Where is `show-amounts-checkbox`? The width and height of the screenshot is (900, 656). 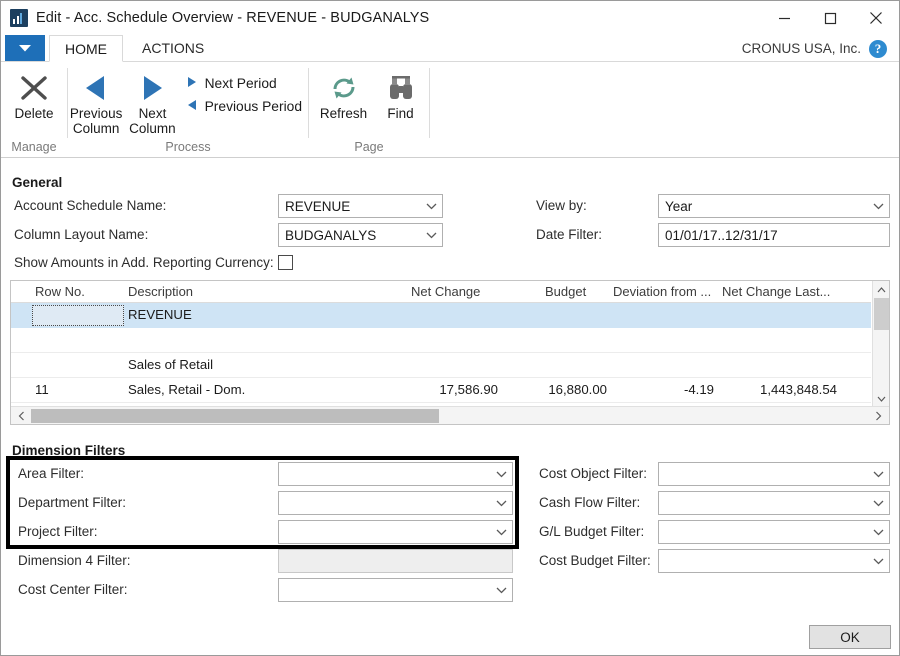
show-amounts-checkbox is located at coordinates (285, 262).